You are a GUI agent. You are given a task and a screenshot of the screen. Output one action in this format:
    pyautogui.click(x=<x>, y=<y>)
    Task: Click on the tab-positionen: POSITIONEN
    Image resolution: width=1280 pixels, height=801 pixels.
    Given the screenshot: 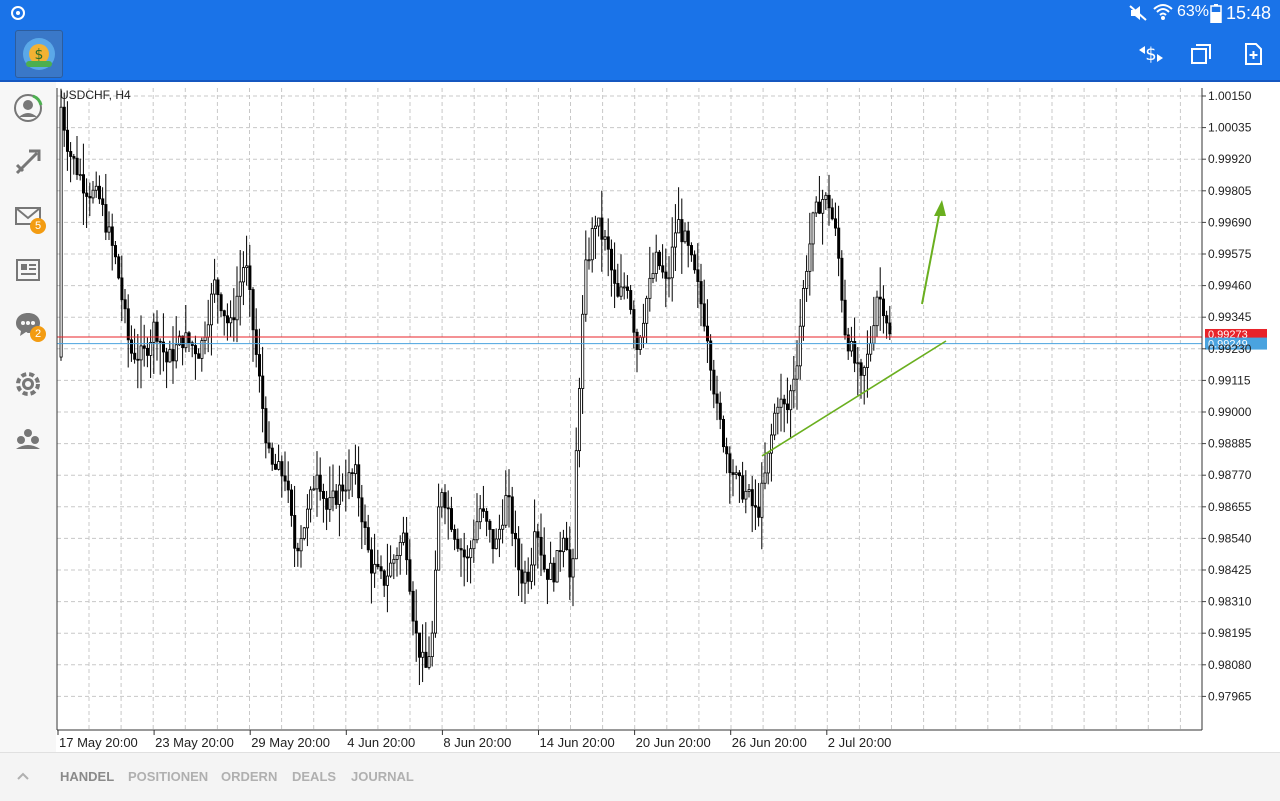 What is the action you would take?
    pyautogui.click(x=168, y=776)
    